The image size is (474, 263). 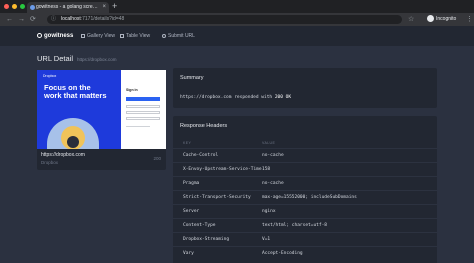 What do you see at coordinates (237, 6) in the screenshot?
I see `browser-tab-strip: gowitness - a golang scre… × +` at bounding box center [237, 6].